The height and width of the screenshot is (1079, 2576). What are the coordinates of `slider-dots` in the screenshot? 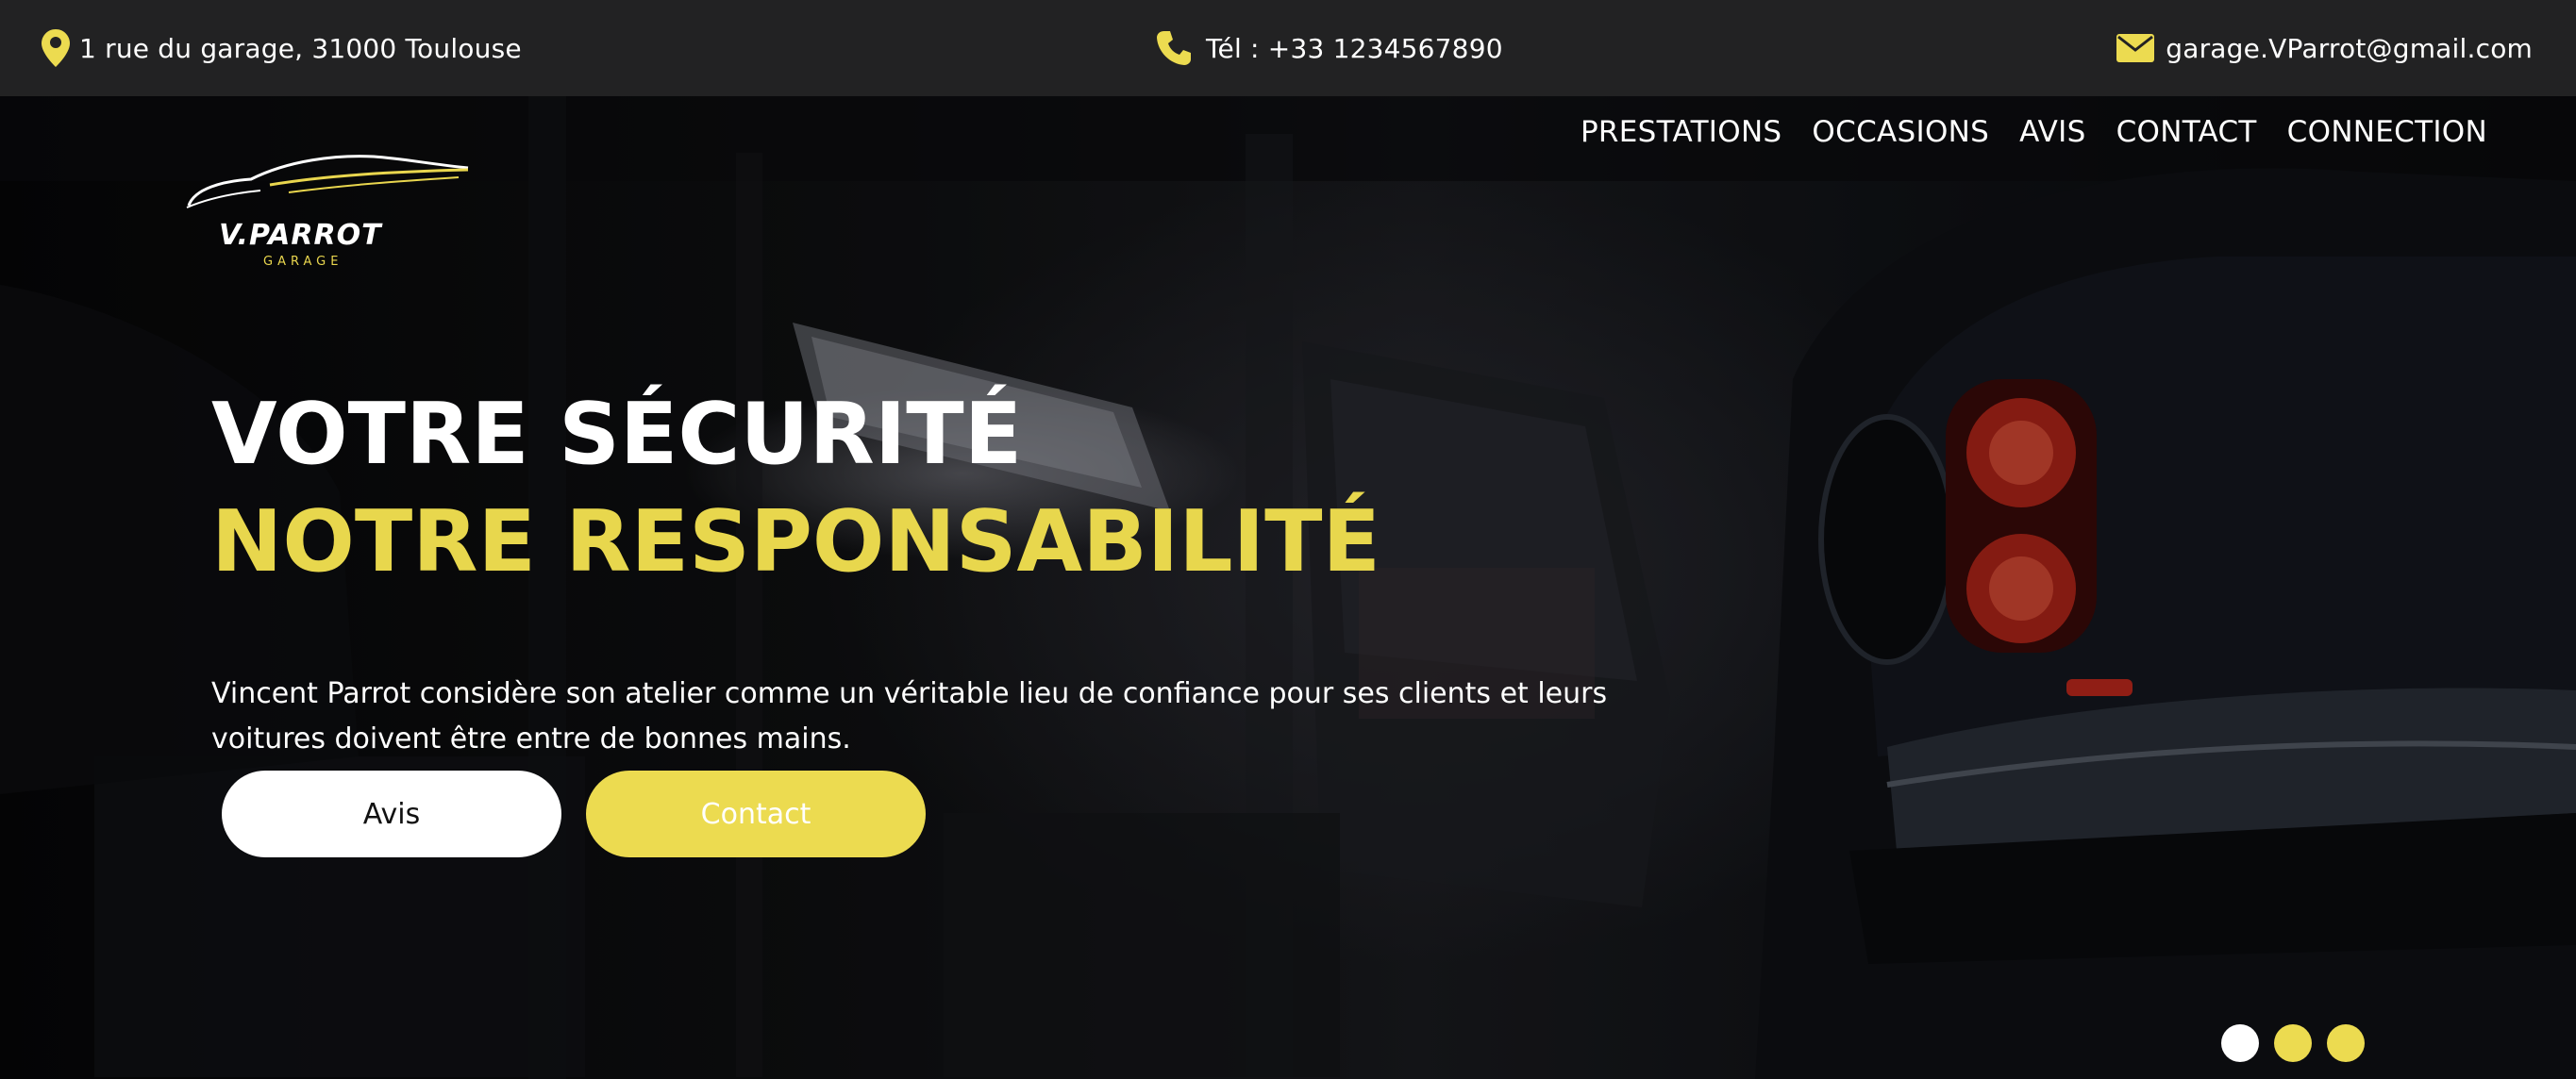 It's located at (2293, 1043).